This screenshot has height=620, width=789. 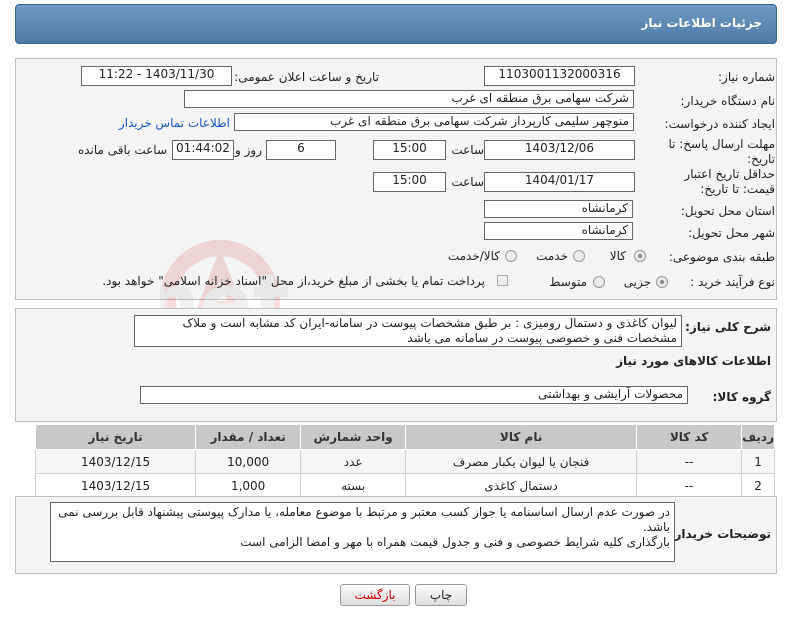 I want to click on col-date: تاریخ نیاز, so click(x=115, y=437).